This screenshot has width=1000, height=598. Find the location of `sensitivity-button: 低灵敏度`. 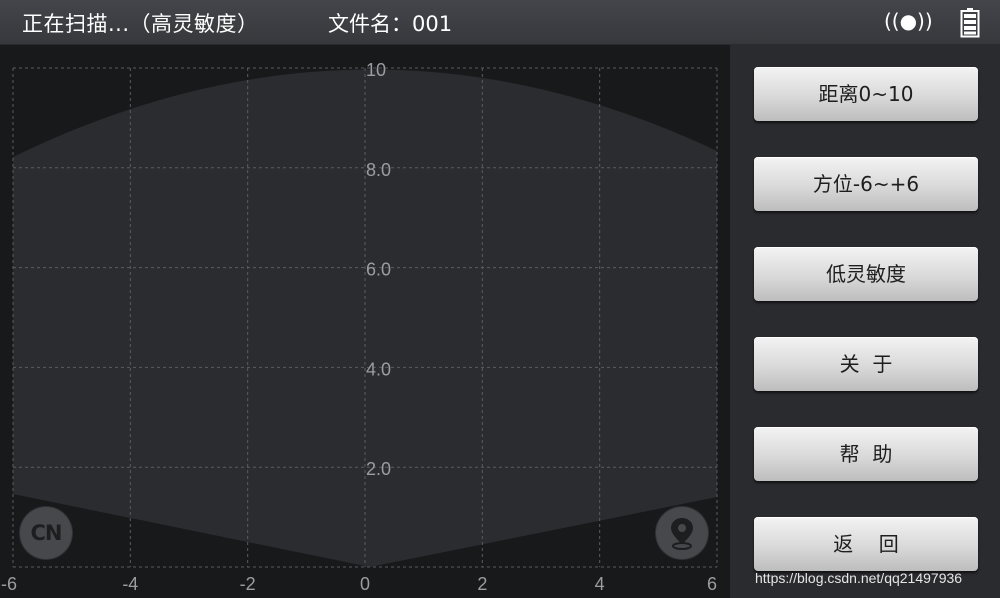

sensitivity-button: 低灵敏度 is located at coordinates (866, 274).